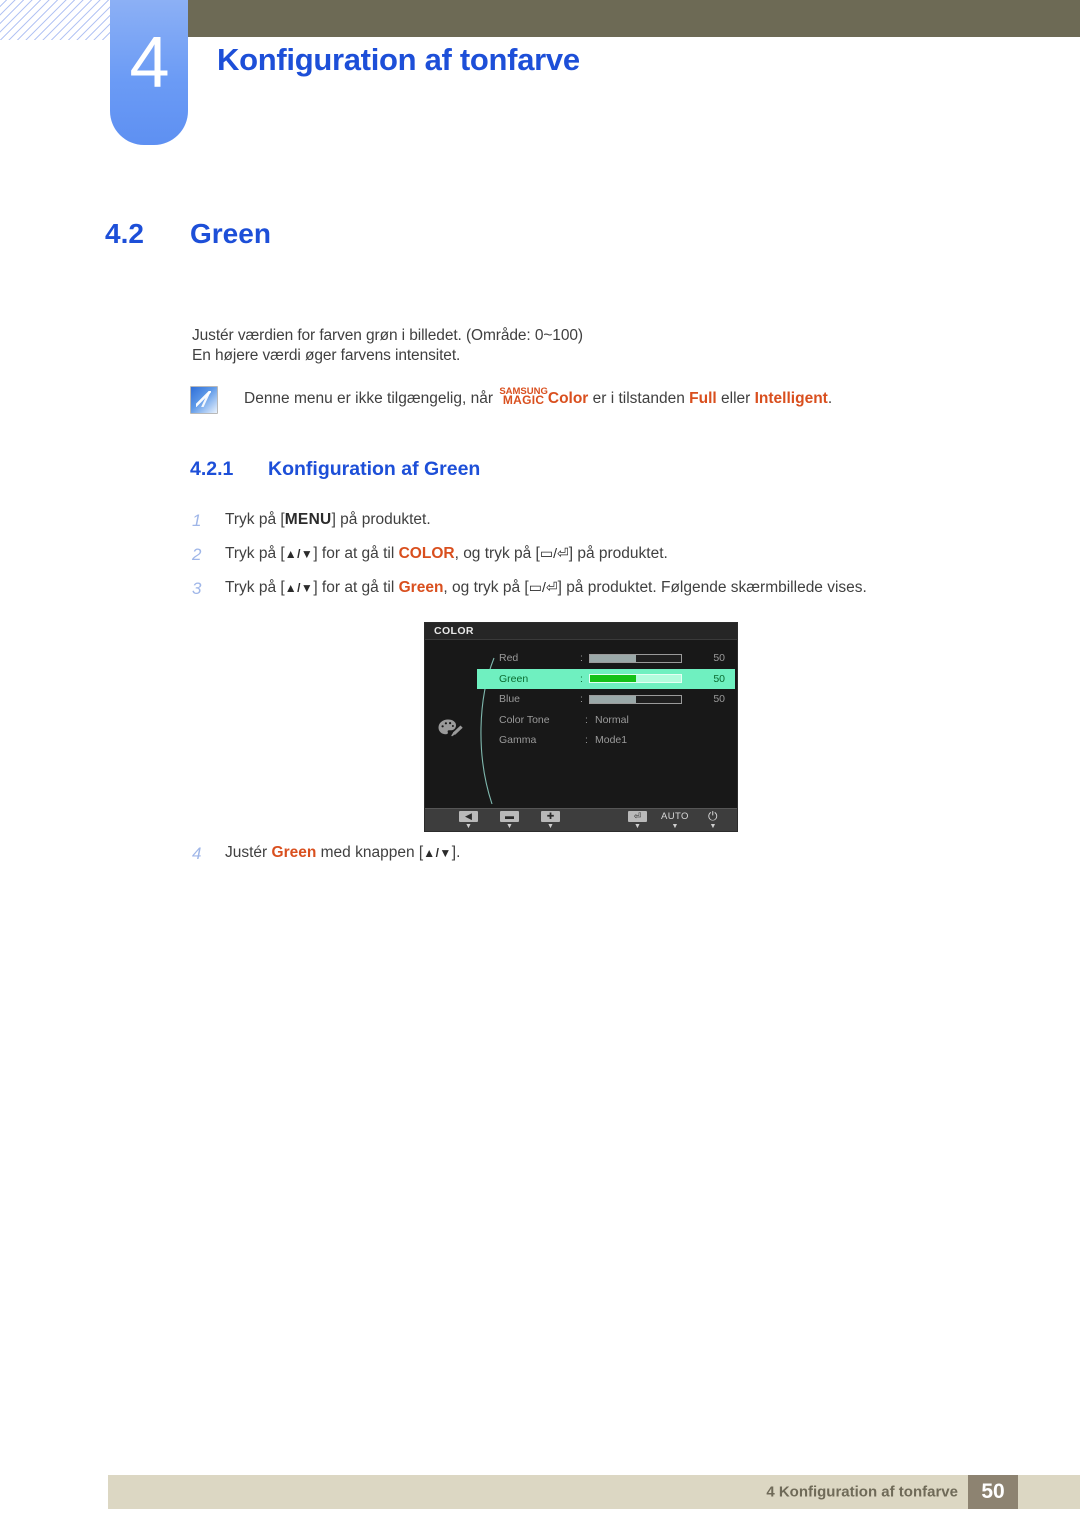  I want to click on power-icon: ⏻, so click(713, 816).